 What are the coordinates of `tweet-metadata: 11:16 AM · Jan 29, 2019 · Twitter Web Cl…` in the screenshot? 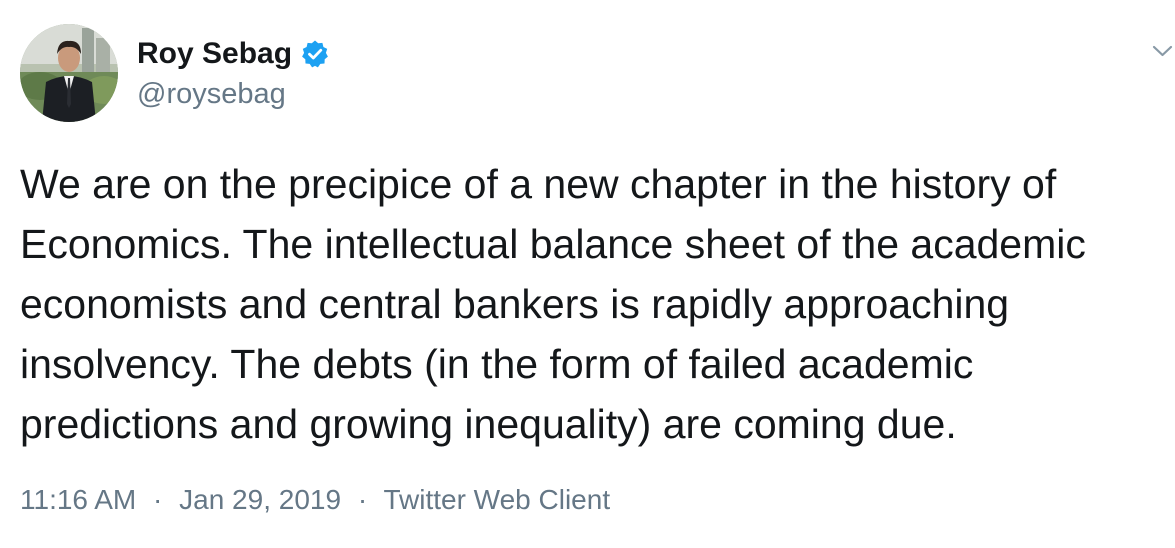 It's located at (315, 500).